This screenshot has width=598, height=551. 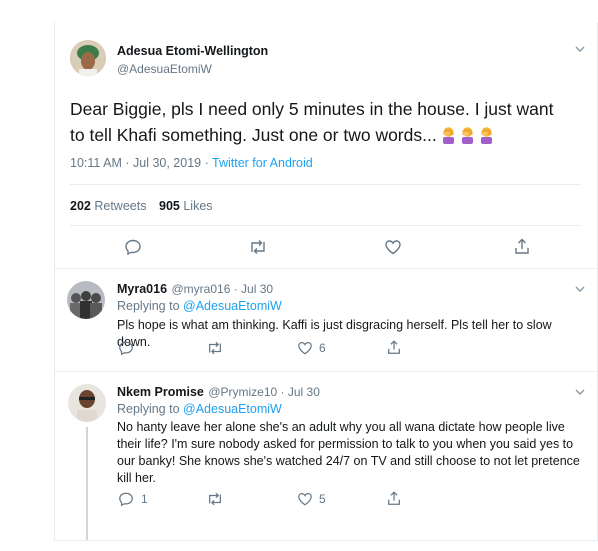 What do you see at coordinates (264, 392) in the screenshot?
I see `reply-author-handle: @Prymize10 · Jul 30` at bounding box center [264, 392].